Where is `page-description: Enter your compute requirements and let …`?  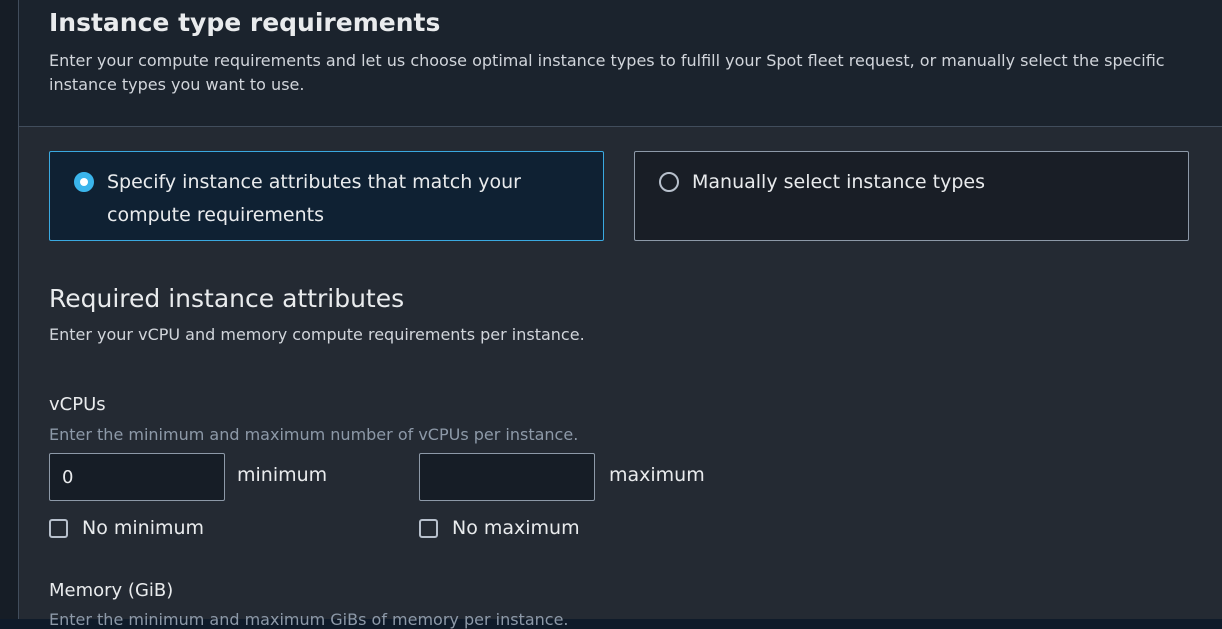 page-description: Enter your compute requirements and let … is located at coordinates (607, 72).